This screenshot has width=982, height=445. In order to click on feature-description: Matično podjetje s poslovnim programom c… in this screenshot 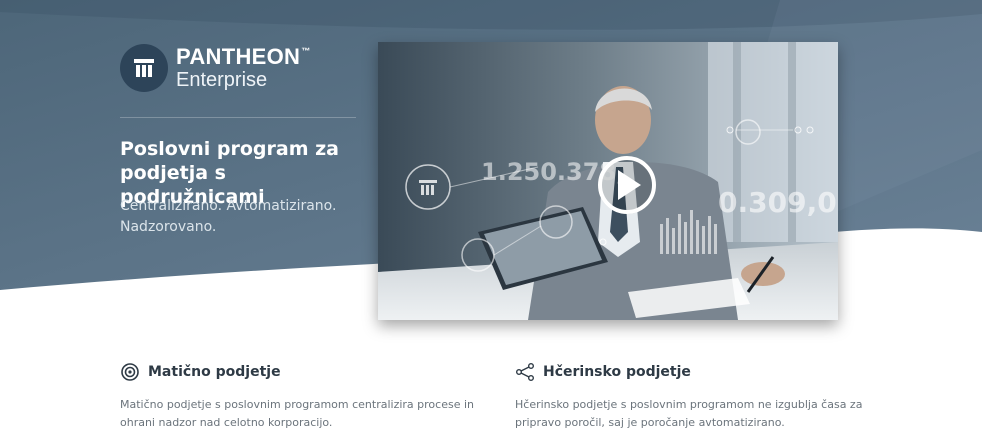, I will do `click(297, 413)`.